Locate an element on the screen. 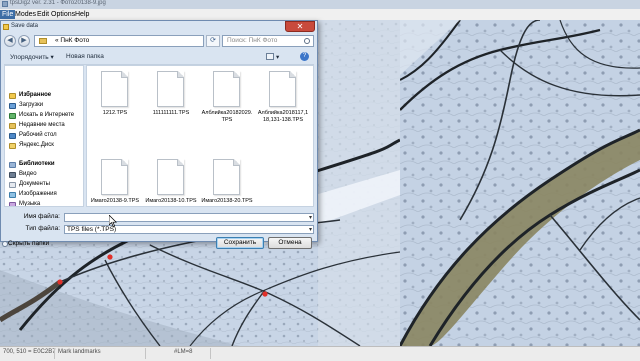 This screenshot has width=640, height=361. nav-item-yandex-disk: Яндекс.Диск is located at coordinates (36, 145).